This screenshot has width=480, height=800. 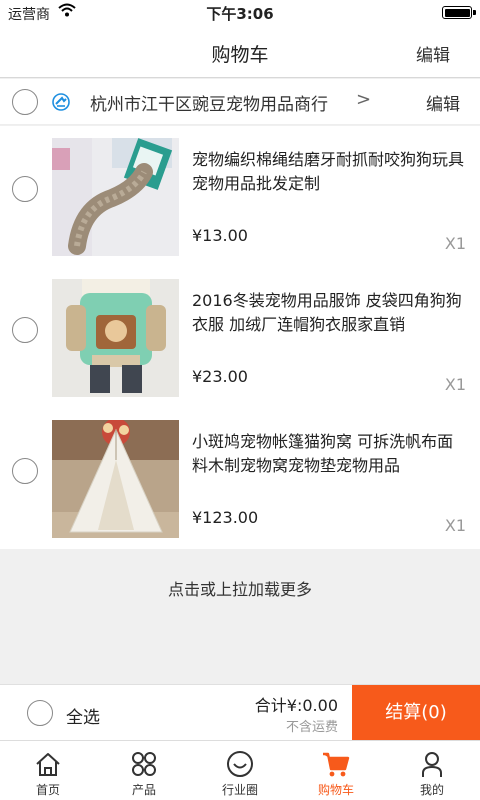 I want to click on tab-home-label: 首页, so click(x=47, y=790).